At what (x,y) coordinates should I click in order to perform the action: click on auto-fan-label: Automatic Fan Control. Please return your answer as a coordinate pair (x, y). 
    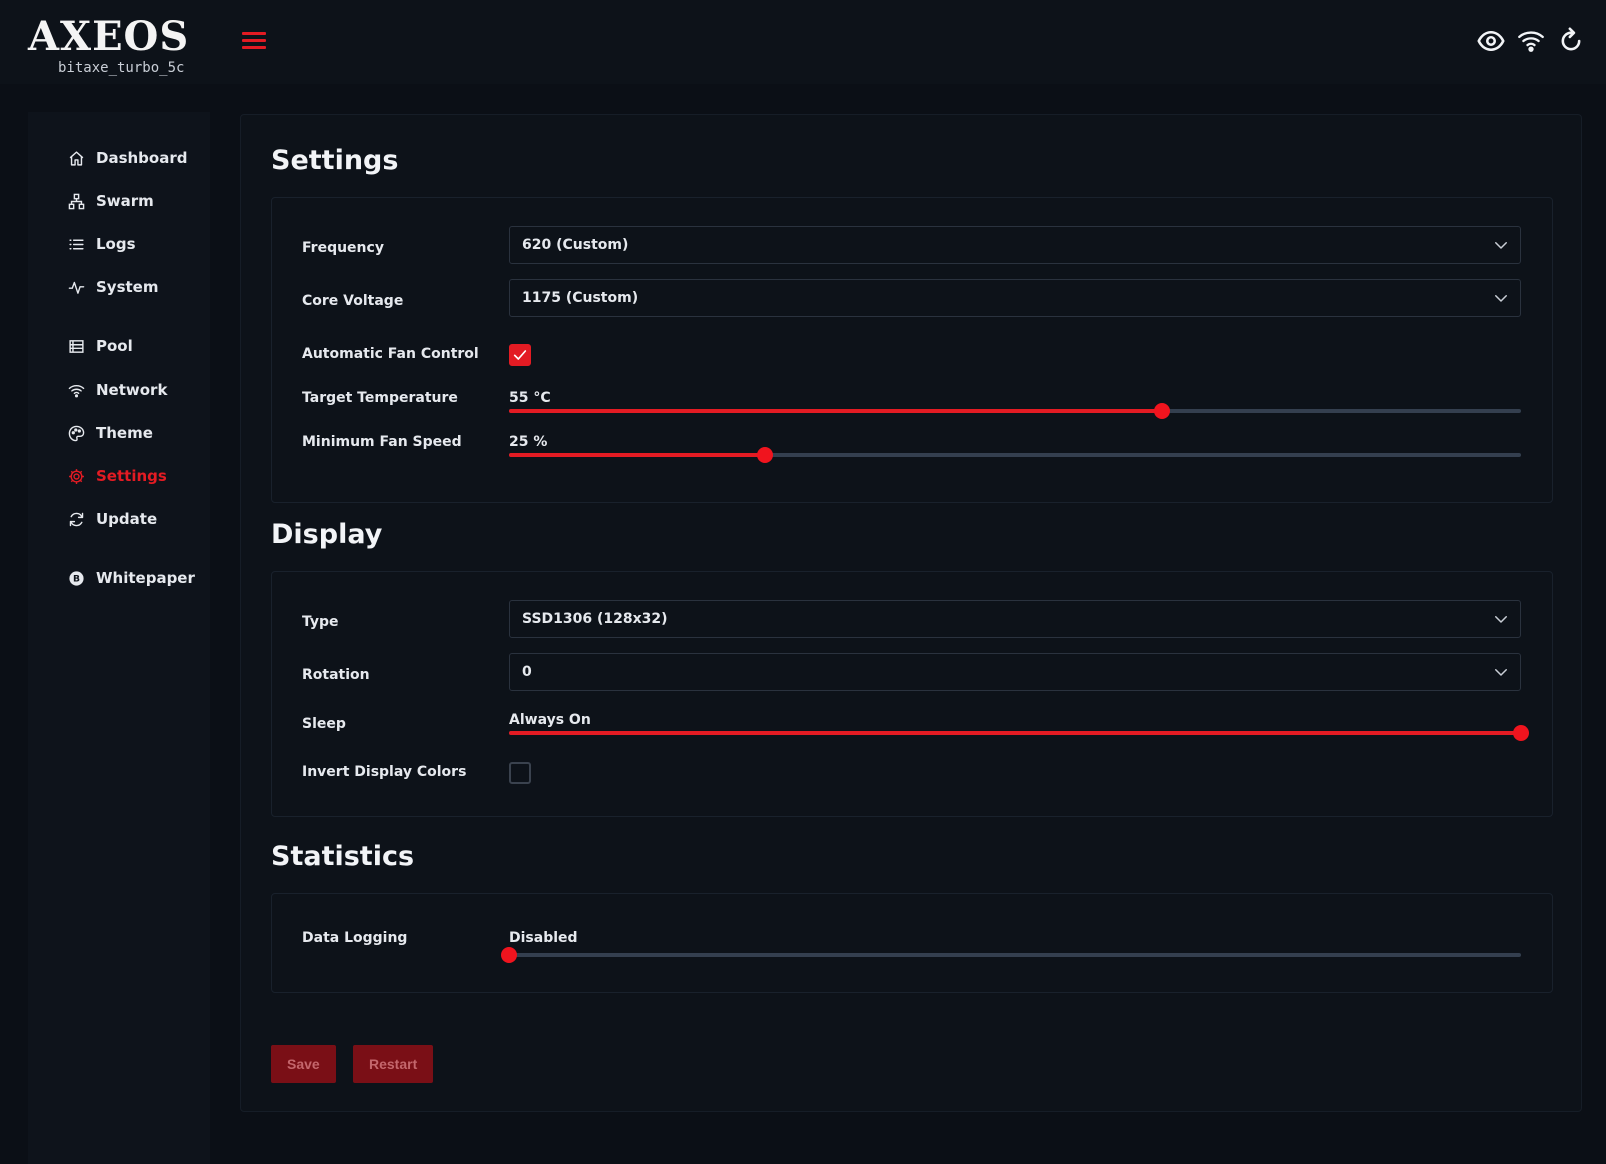
    Looking at the image, I should click on (390, 354).